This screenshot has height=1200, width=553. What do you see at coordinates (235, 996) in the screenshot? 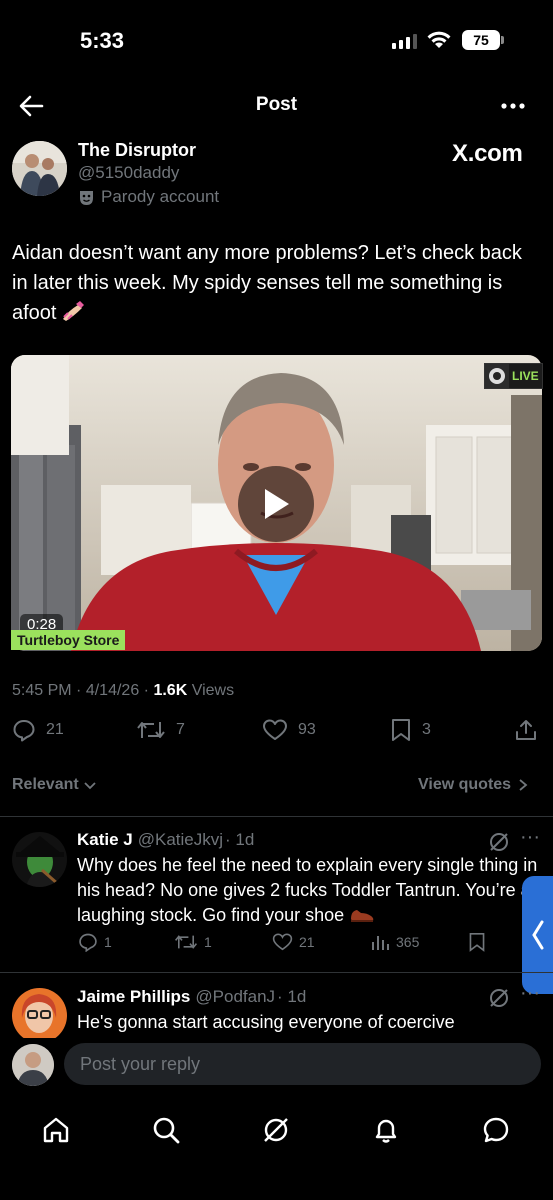
I see `reply-author-handle: @PodfanJ` at bounding box center [235, 996].